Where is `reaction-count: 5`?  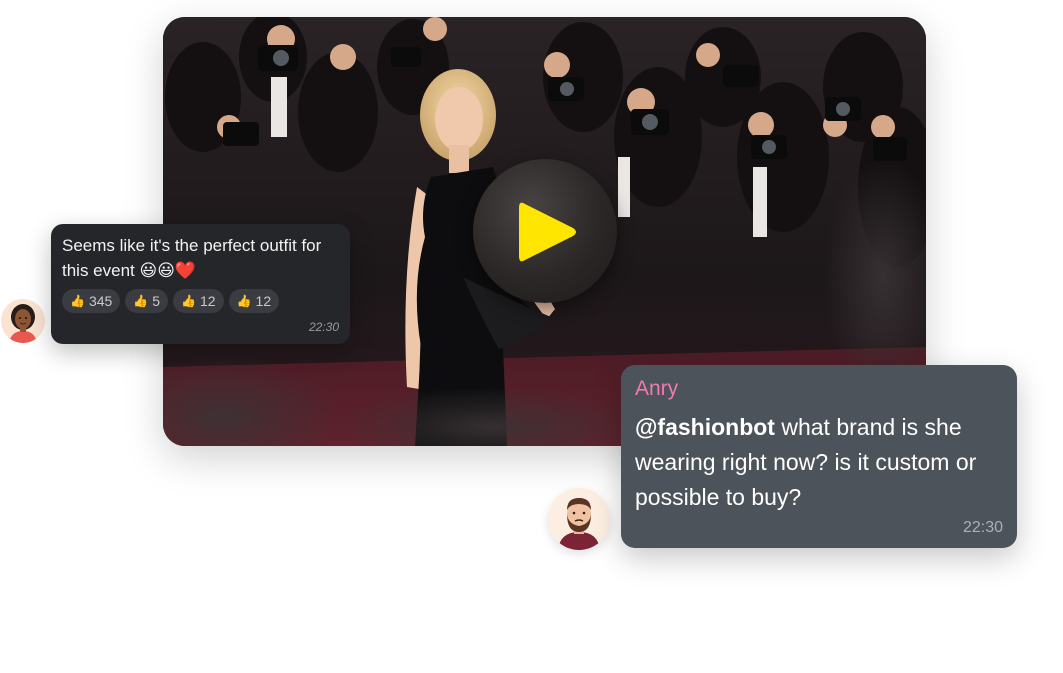 reaction-count: 5 is located at coordinates (156, 301).